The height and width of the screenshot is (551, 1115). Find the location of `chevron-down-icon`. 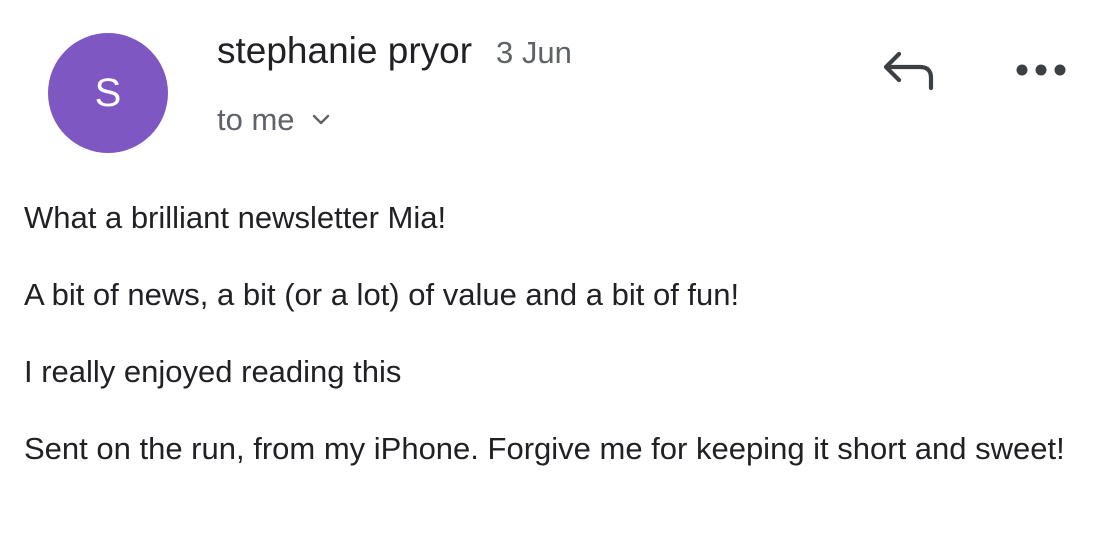

chevron-down-icon is located at coordinates (321, 120).